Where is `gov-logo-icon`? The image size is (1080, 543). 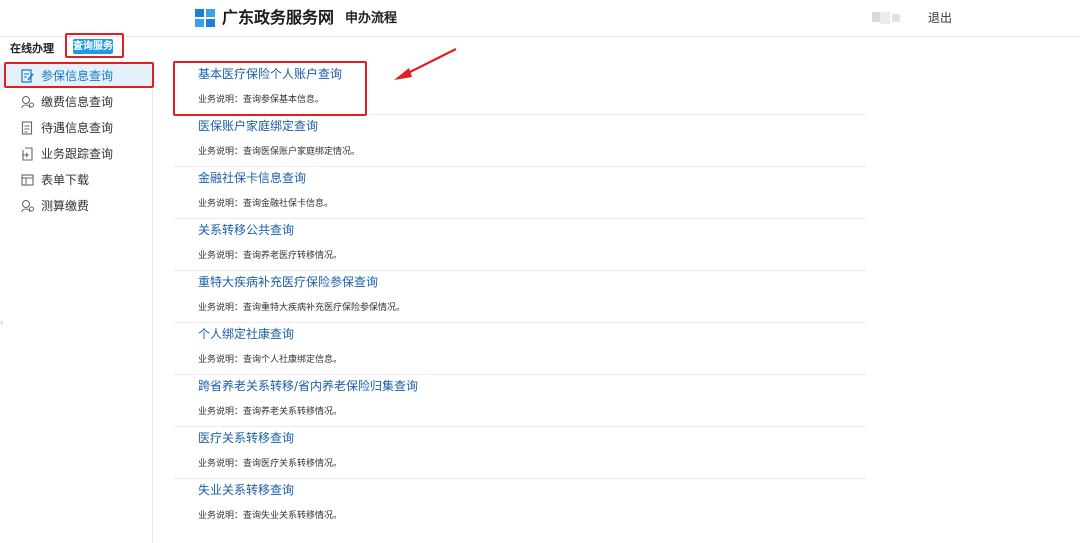
gov-logo-icon is located at coordinates (205, 18).